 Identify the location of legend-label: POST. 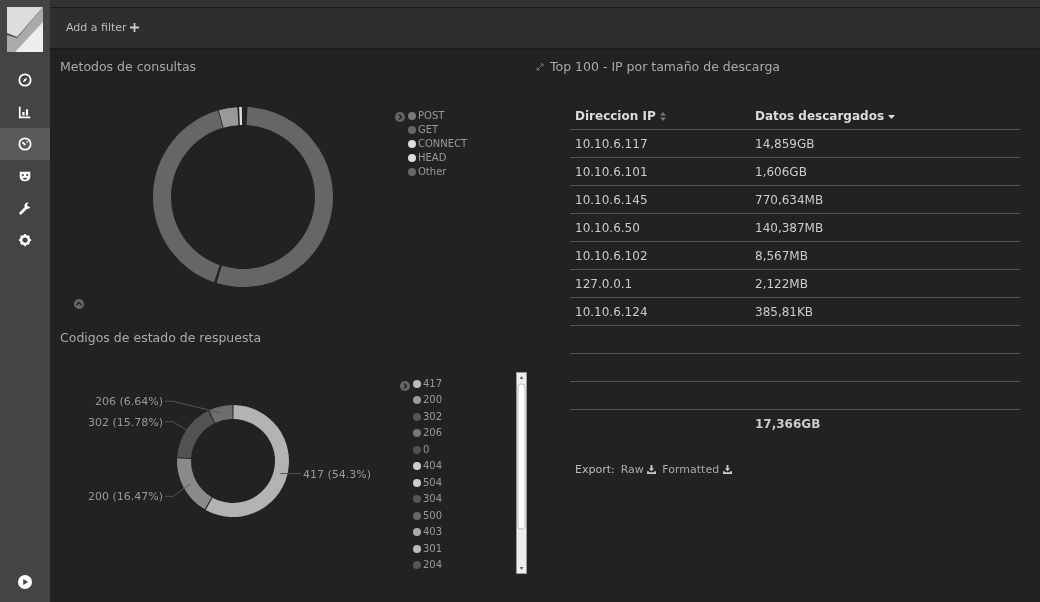
(431, 115).